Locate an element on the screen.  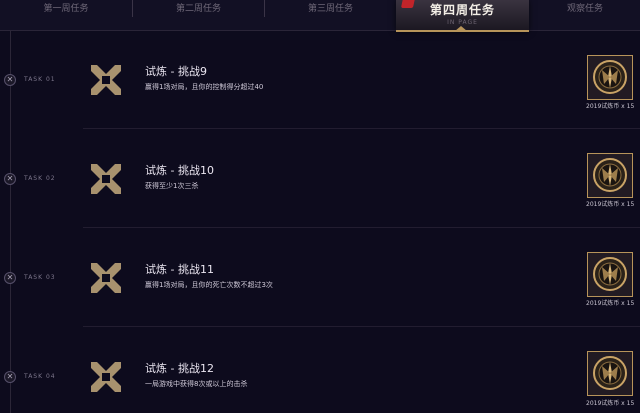
task-id: TASK 04 is located at coordinates (40, 376).